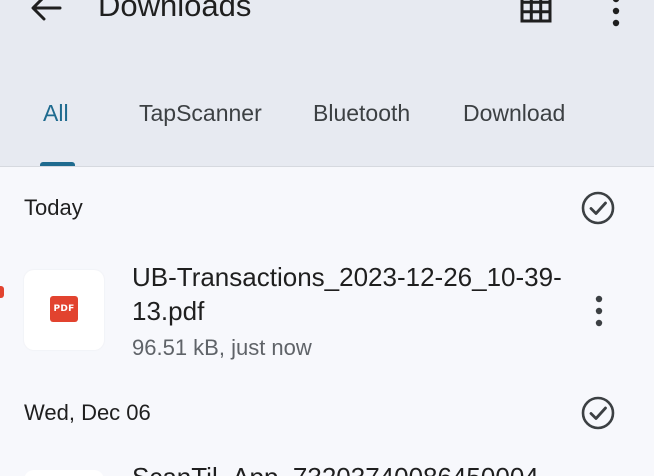  I want to click on pdf-file-icon: PDF, so click(64, 309).